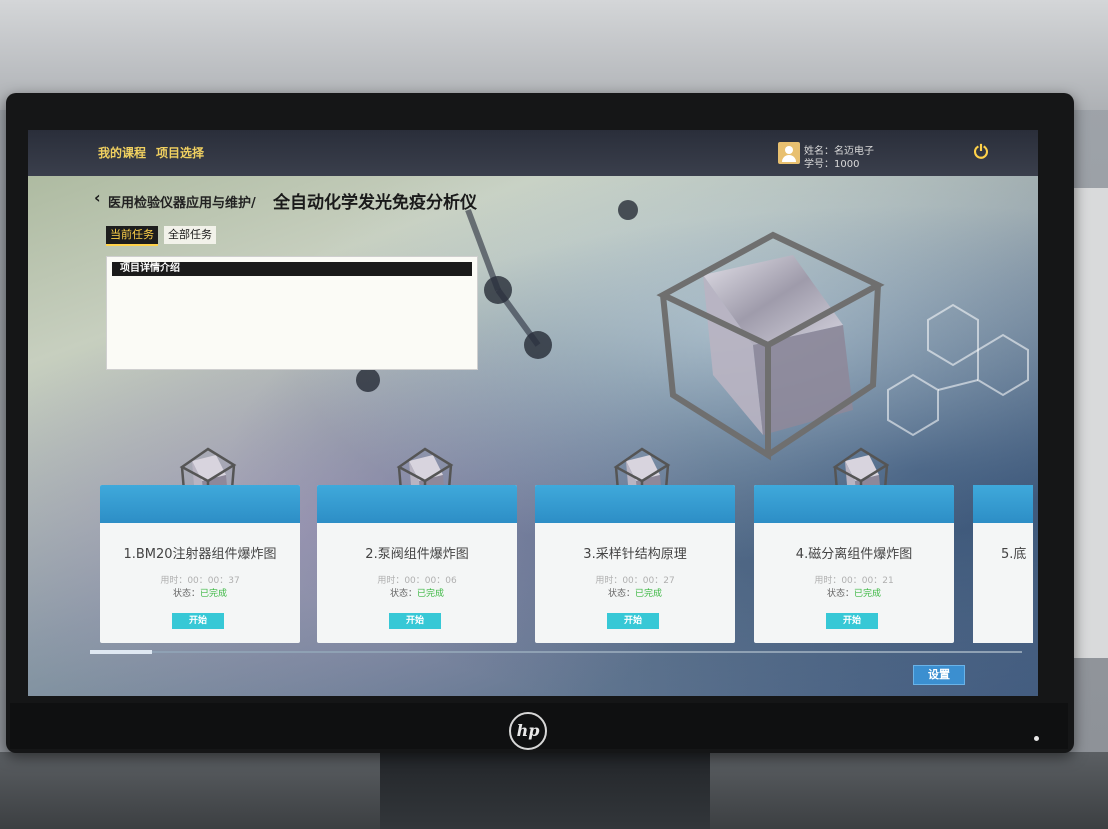 The image size is (1108, 829). What do you see at coordinates (854, 554) in the screenshot?
I see `task-title: 4.磁分离组件爆炸图` at bounding box center [854, 554].